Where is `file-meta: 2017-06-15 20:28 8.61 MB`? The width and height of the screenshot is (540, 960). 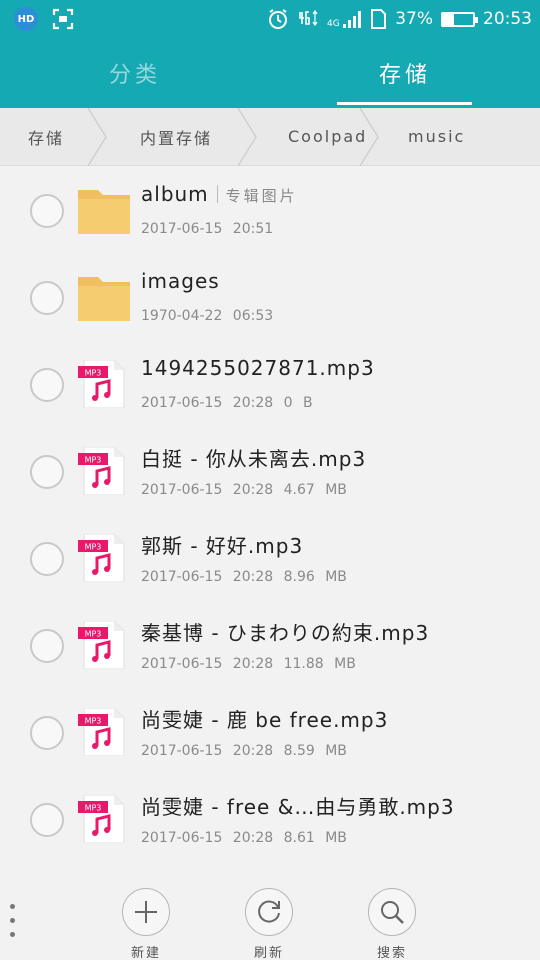
file-meta: 2017-06-15 20:28 8.61 MB is located at coordinates (244, 838).